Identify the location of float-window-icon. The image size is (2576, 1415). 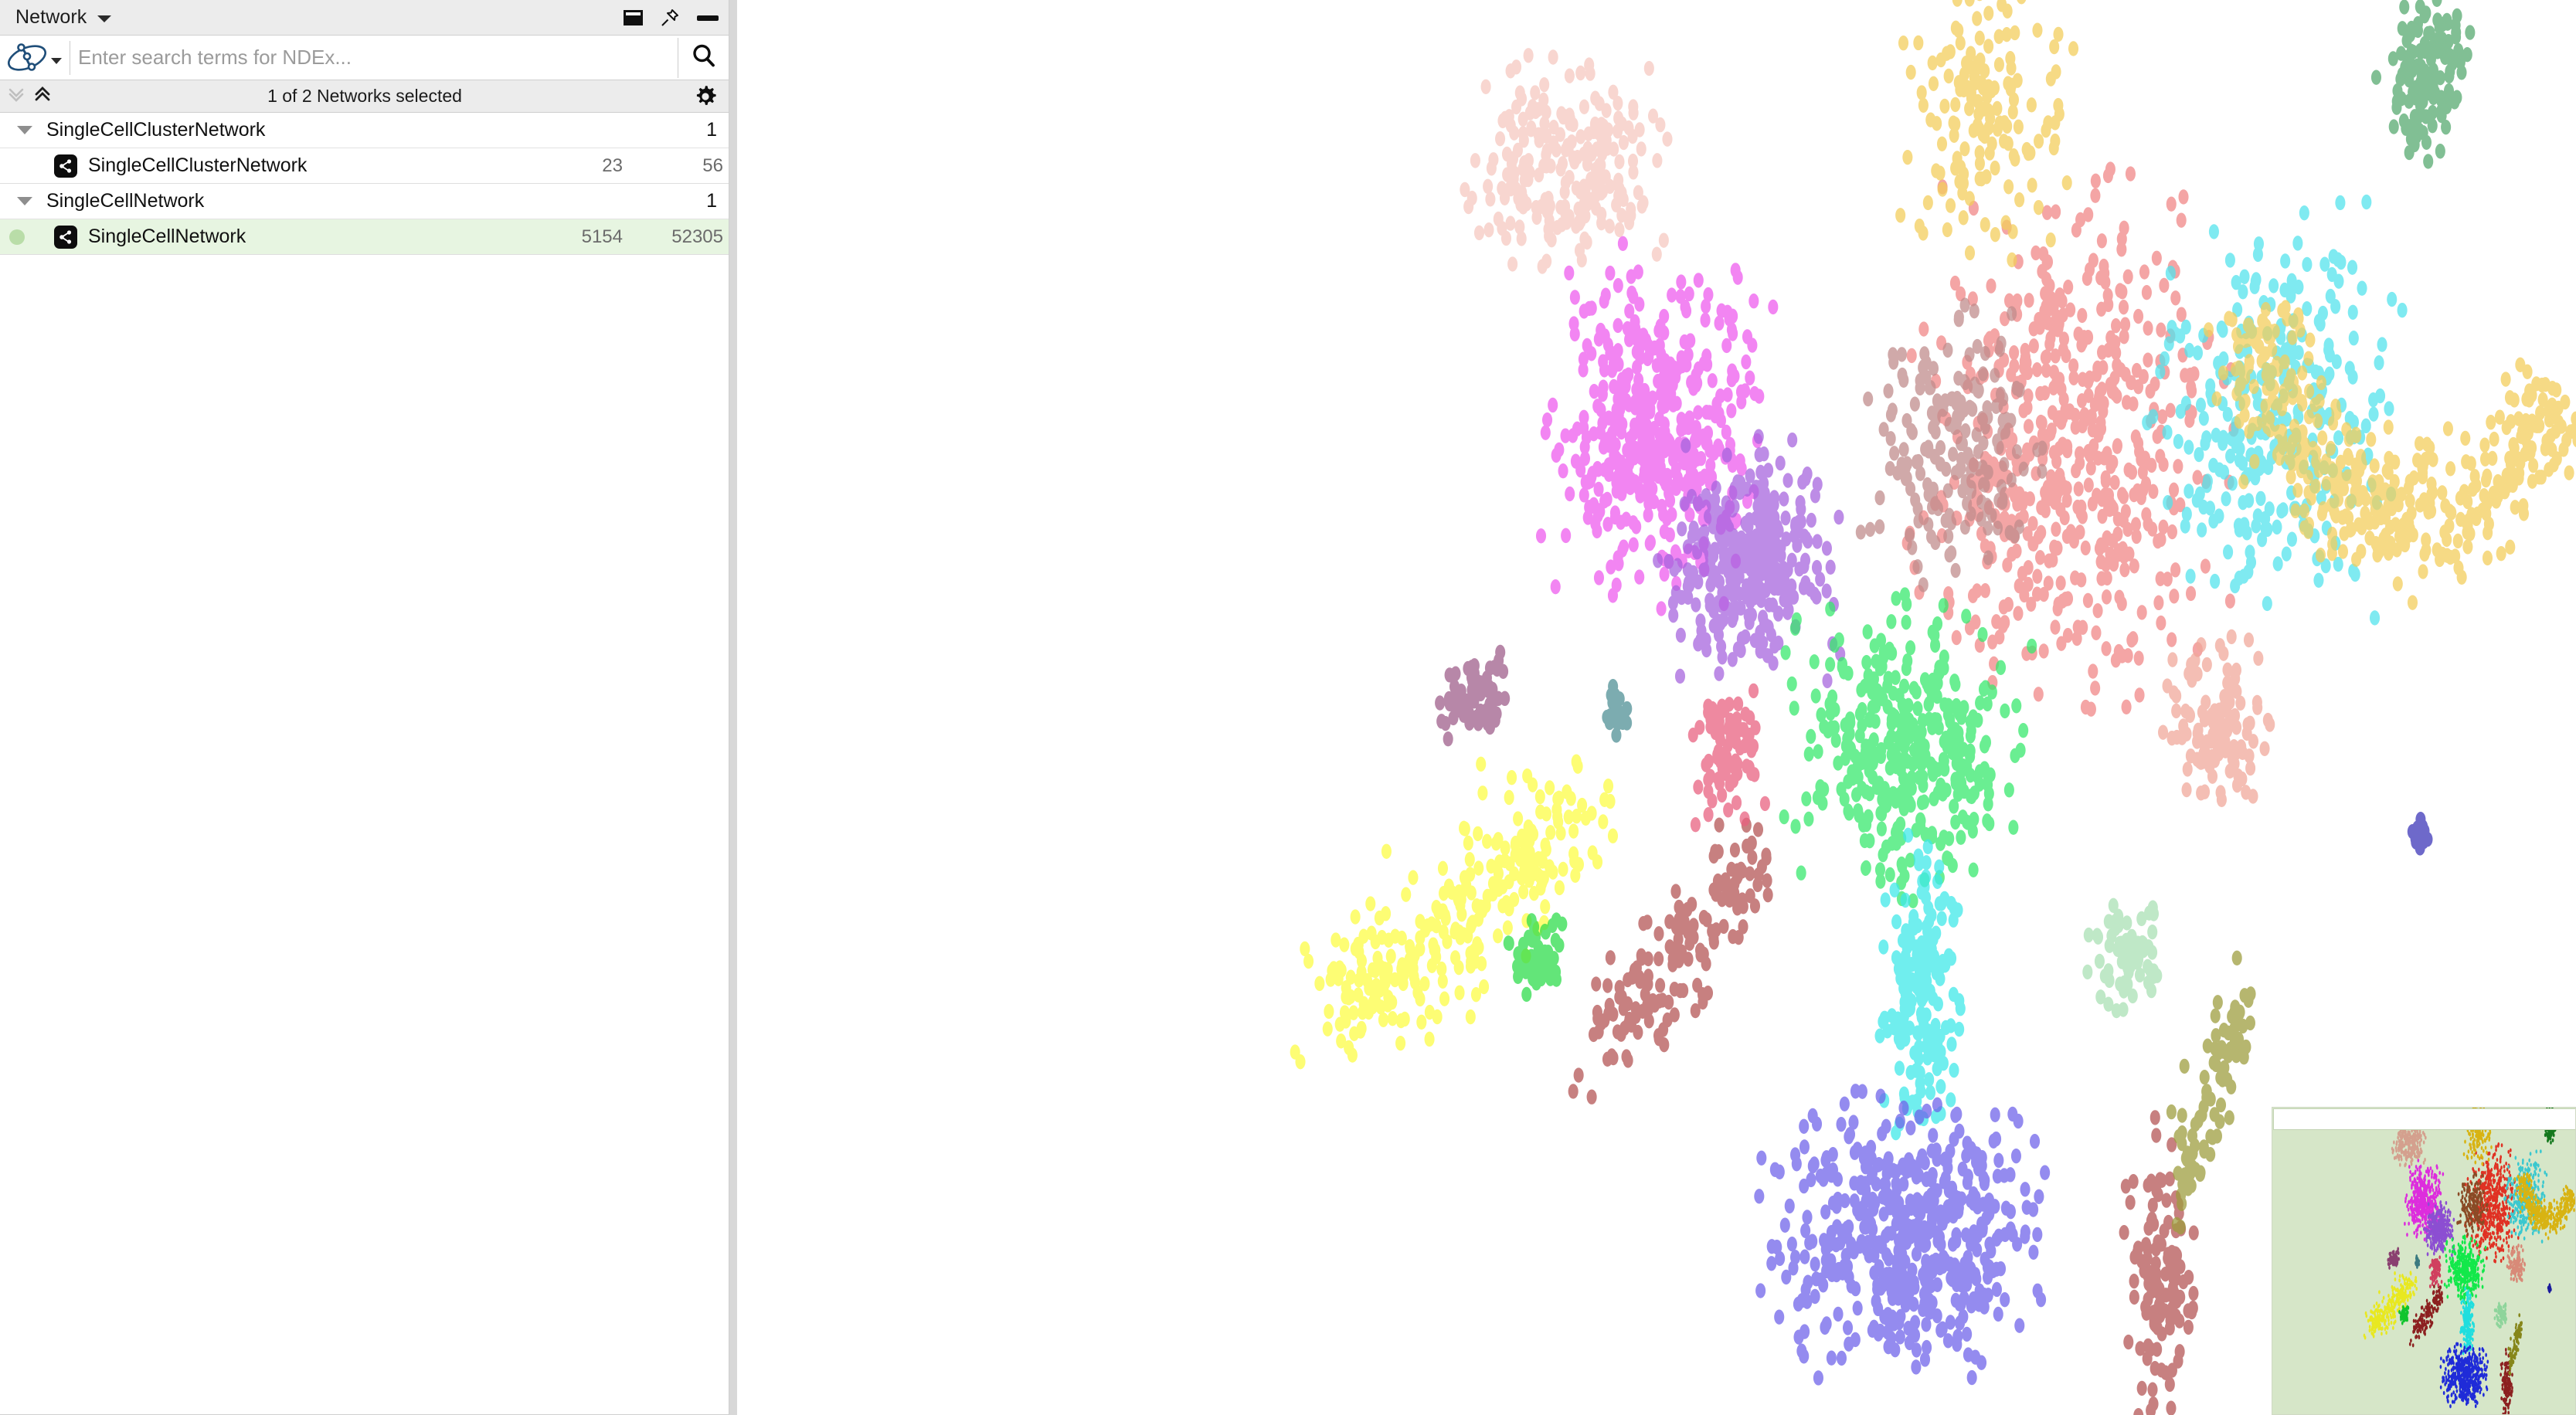
(633, 17).